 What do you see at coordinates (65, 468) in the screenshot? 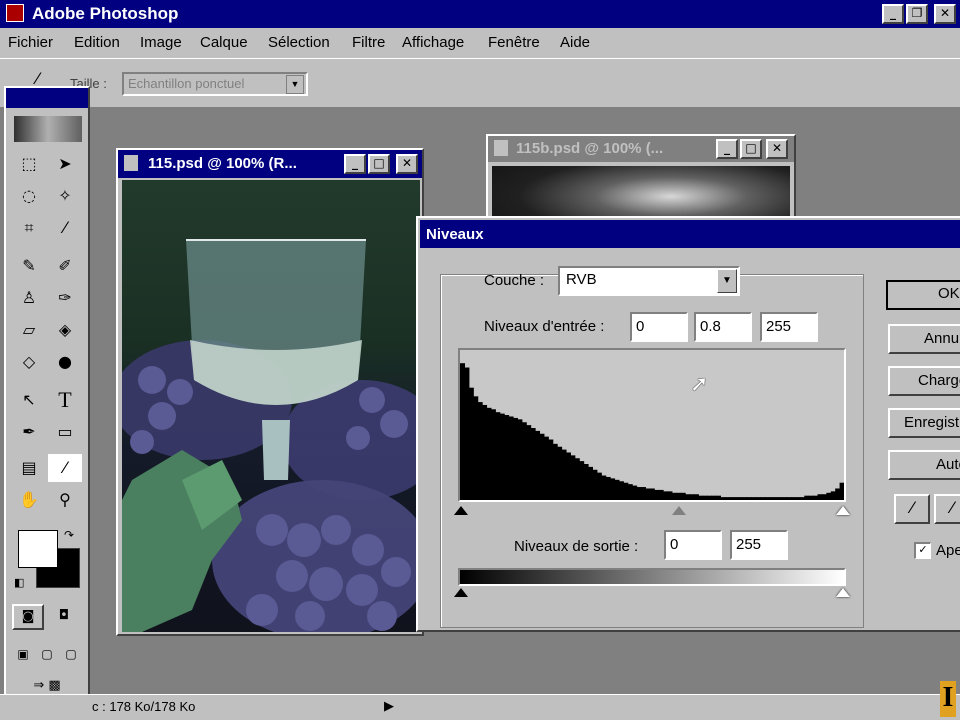
I see `color-sampler-icon: ⁄` at bounding box center [65, 468].